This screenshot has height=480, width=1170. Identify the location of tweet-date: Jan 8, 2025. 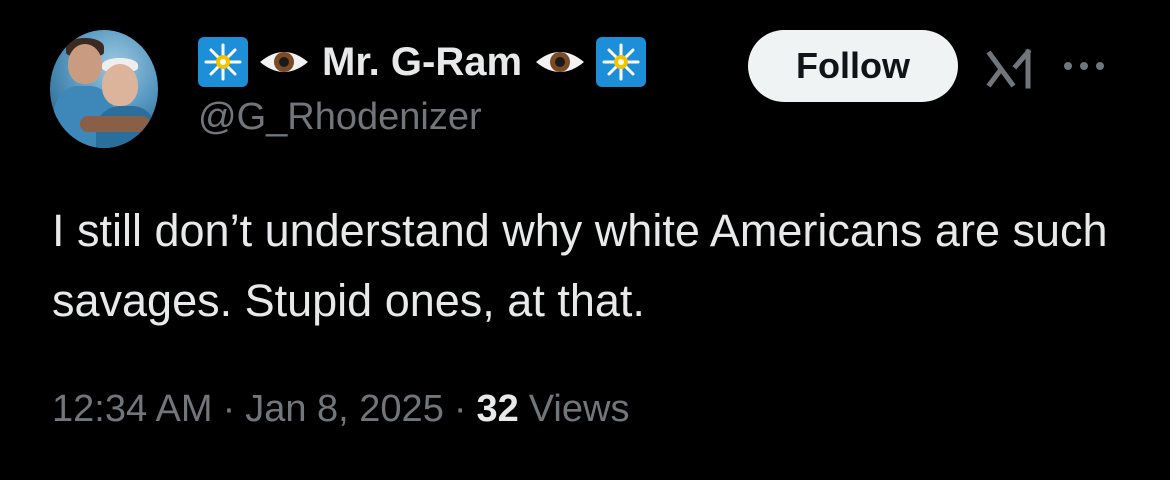
(344, 409).